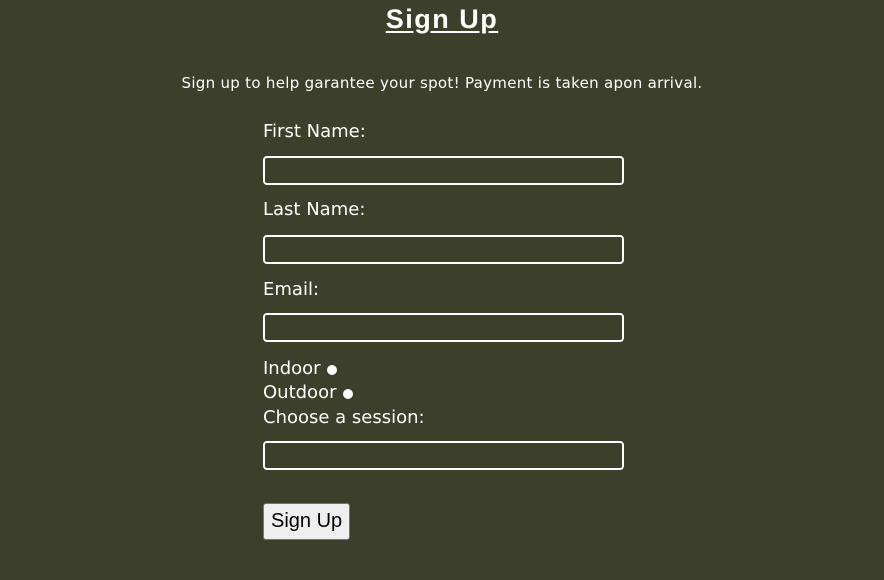  What do you see at coordinates (442, 19) in the screenshot?
I see `page-title: Sign Up` at bounding box center [442, 19].